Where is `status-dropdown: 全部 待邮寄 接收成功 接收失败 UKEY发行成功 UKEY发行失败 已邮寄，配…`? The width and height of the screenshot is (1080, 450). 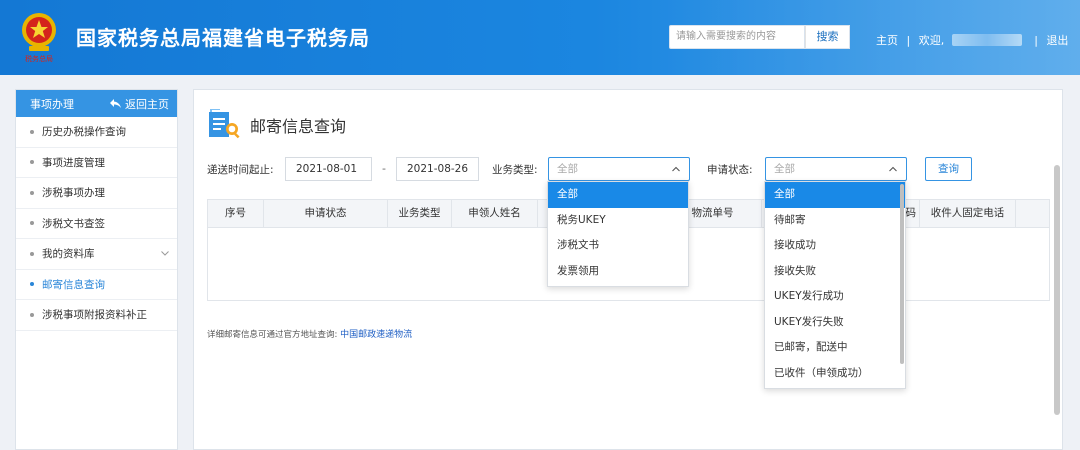 status-dropdown: 全部 待邮寄 接收成功 接收失败 UKEY发行成功 UKEY发行失败 已邮寄，配… is located at coordinates (835, 285).